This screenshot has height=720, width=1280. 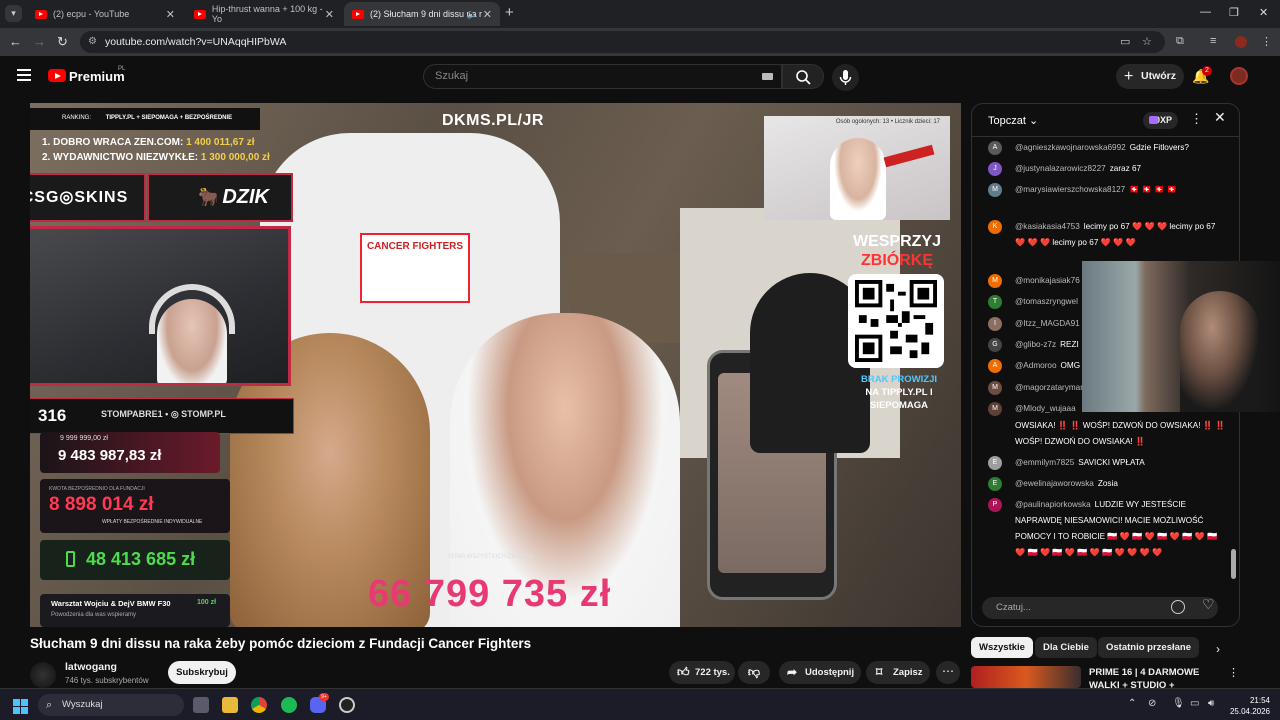 What do you see at coordinates (1233, 564) in the screenshot?
I see `chat-scrollbar` at bounding box center [1233, 564].